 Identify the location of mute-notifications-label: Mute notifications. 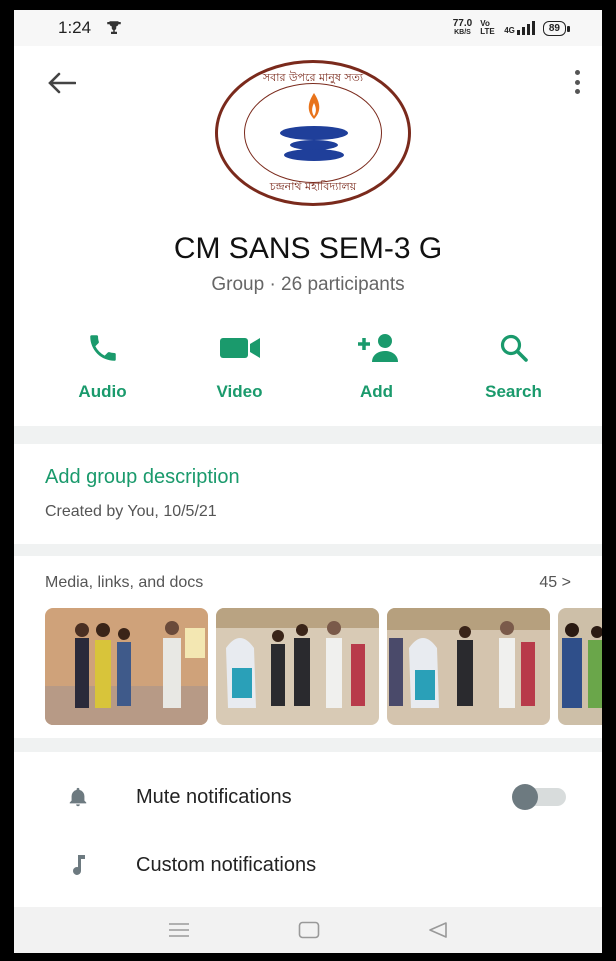
(214, 796).